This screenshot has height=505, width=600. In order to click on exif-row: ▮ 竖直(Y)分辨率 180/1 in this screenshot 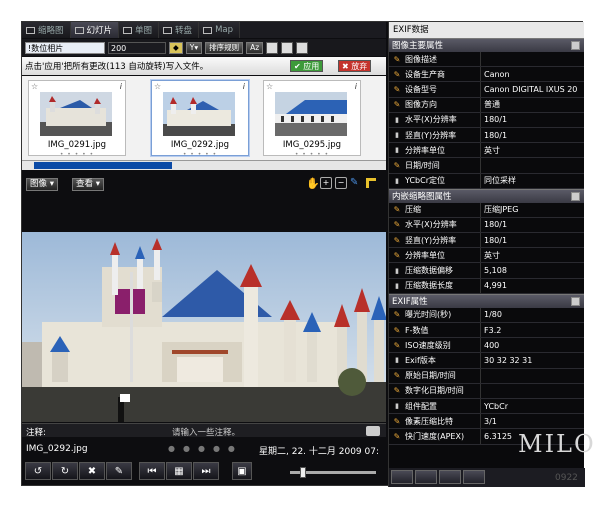, I will do `click(486, 135)`.